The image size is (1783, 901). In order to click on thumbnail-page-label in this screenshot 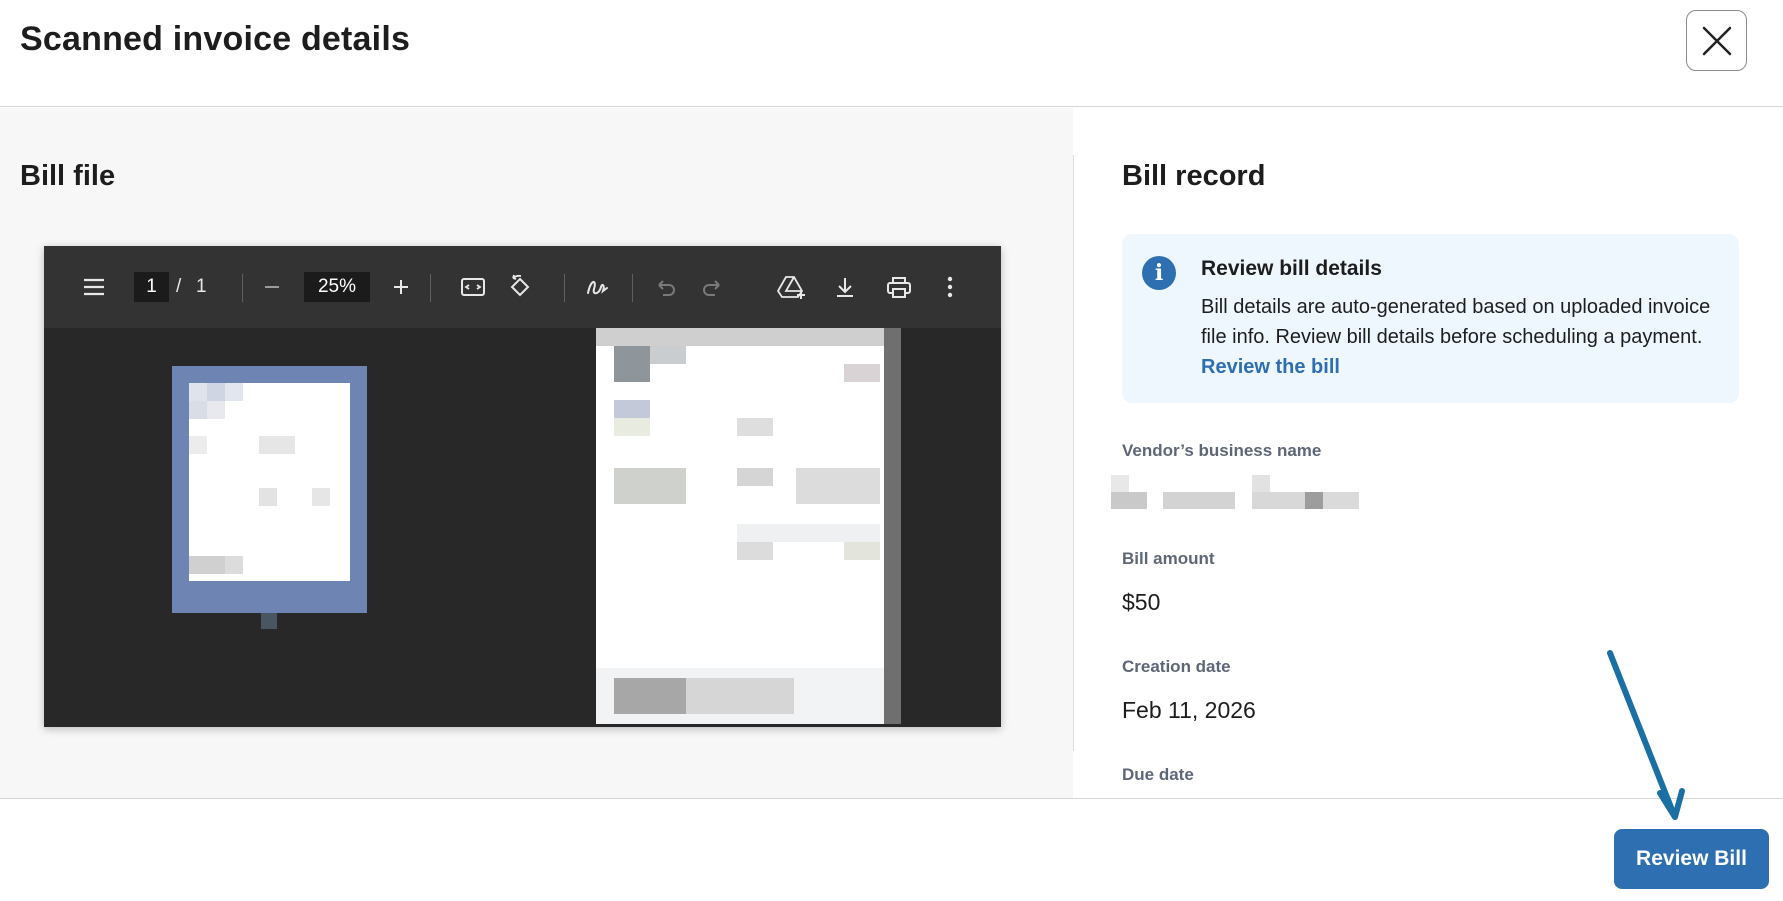, I will do `click(269, 621)`.